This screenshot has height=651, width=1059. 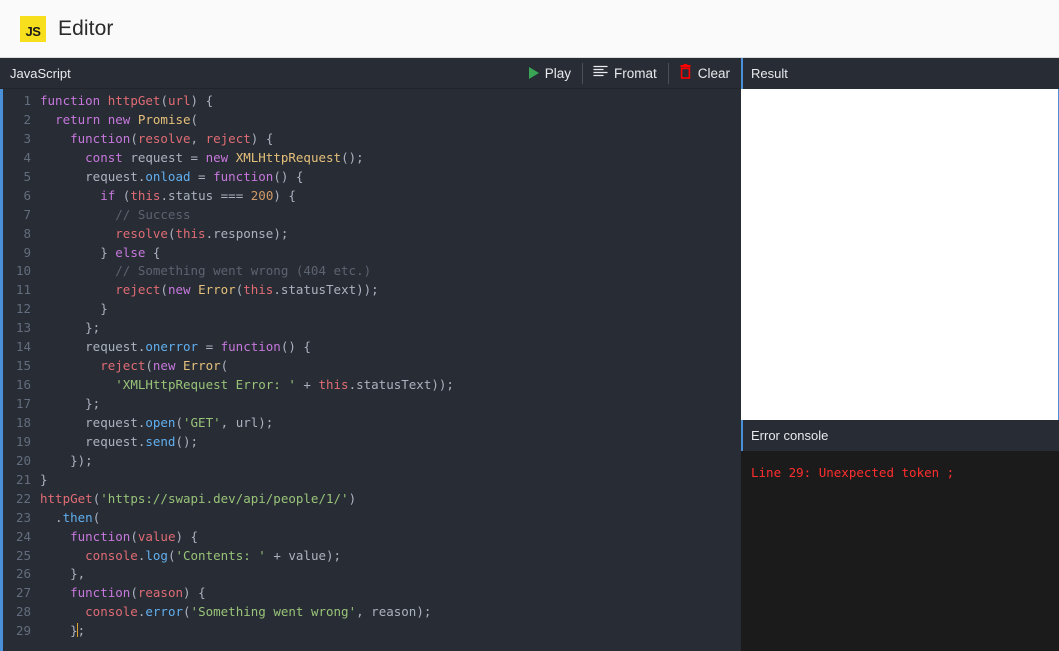 I want to click on error-console-body: Line 29: Unexpected token ;, so click(x=900, y=551).